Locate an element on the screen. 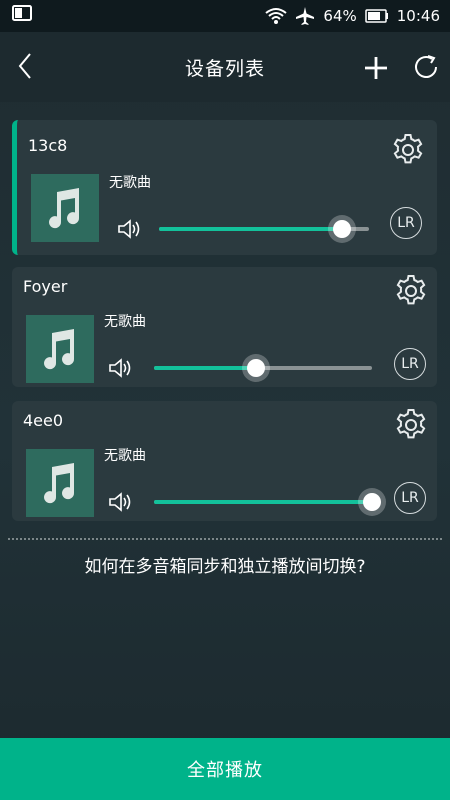  clock: 10:46 is located at coordinates (418, 16).